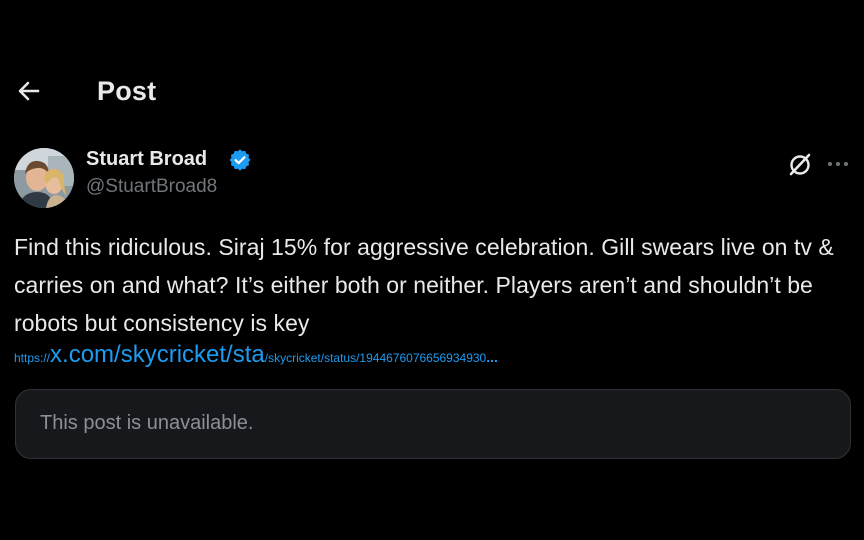 The image size is (864, 540). I want to click on grok-icon, so click(800, 164).